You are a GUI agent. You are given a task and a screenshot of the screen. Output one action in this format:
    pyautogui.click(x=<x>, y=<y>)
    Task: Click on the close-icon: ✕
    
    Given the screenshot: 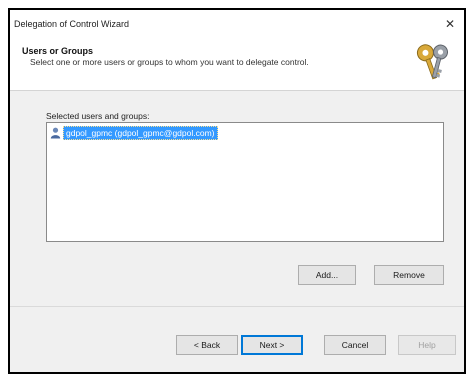 What is the action you would take?
    pyautogui.click(x=450, y=24)
    